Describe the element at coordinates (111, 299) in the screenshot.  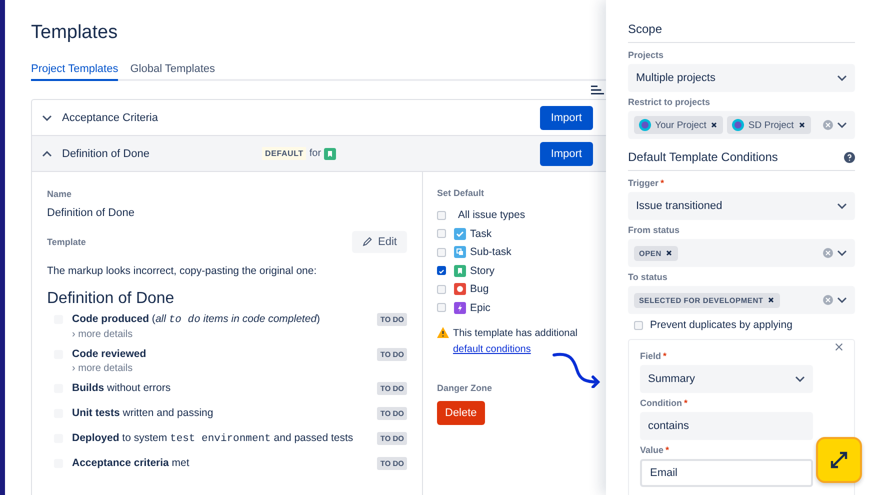
I see `checklist-heading: Definition of Done` at that location.